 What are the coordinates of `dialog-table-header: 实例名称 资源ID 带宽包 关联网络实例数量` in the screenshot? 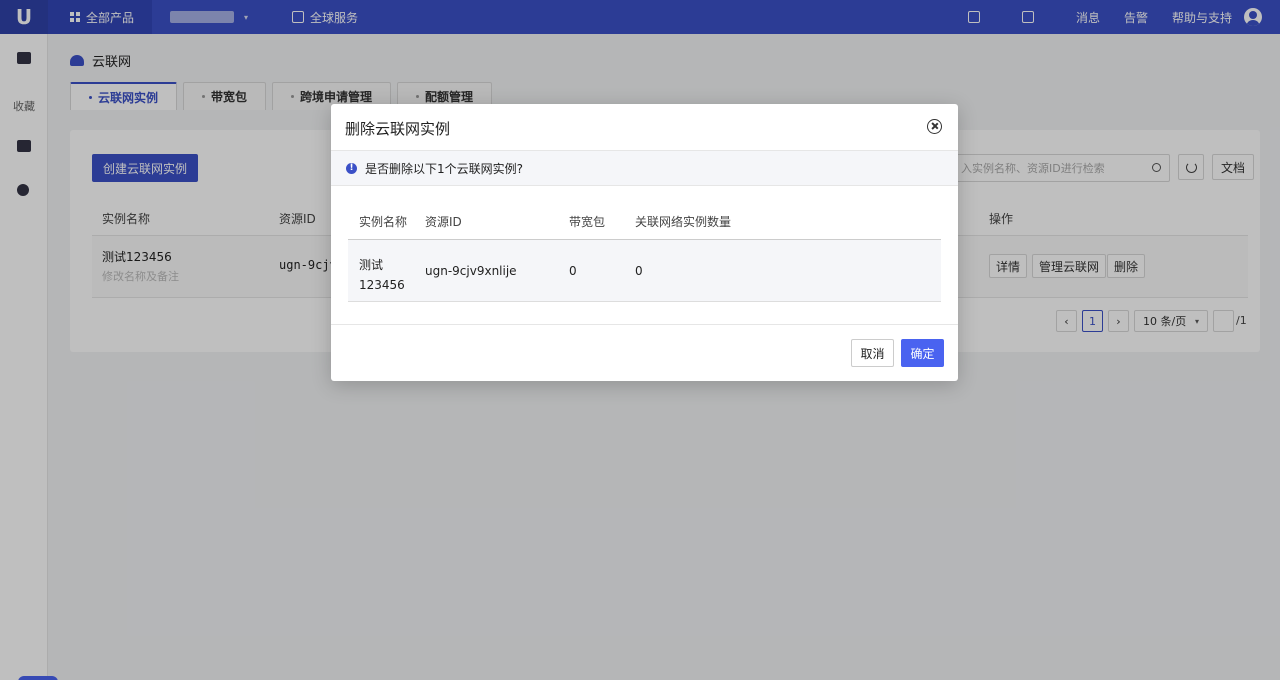 It's located at (644, 221).